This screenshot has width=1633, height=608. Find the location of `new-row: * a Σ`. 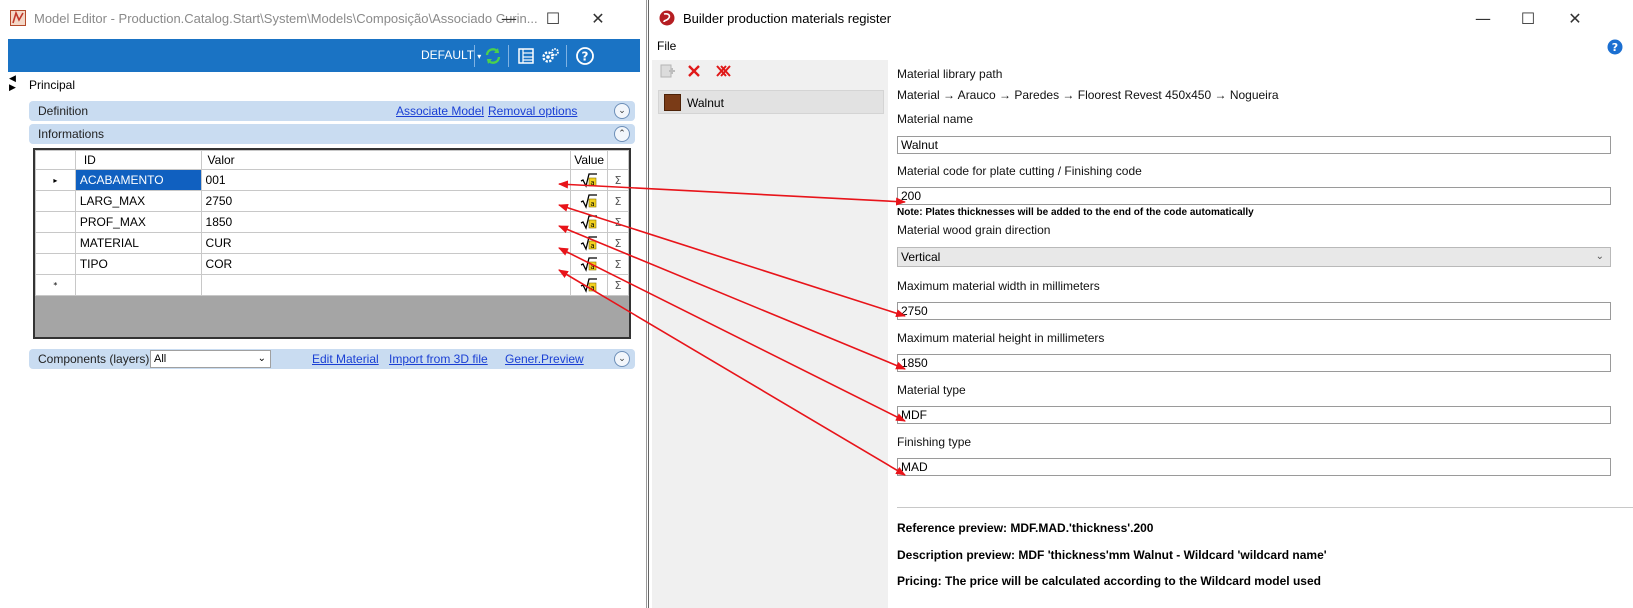

new-row: * a Σ is located at coordinates (332, 285).